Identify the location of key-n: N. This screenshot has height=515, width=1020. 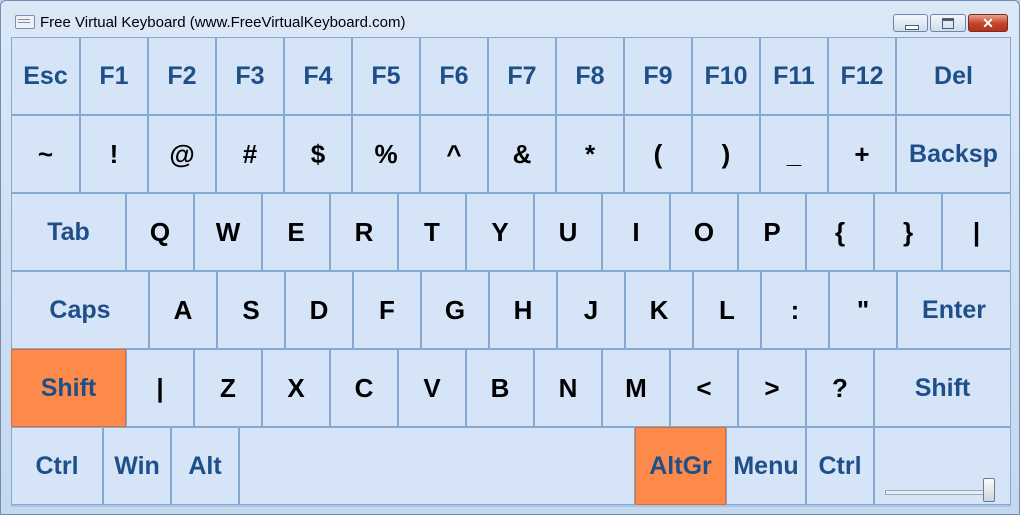
(568, 388).